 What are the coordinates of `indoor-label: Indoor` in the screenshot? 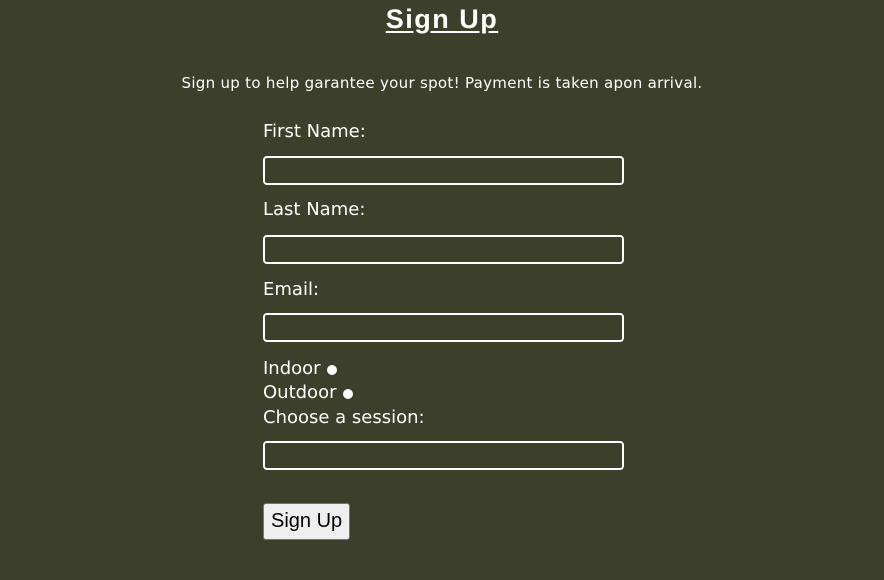 It's located at (292, 368).